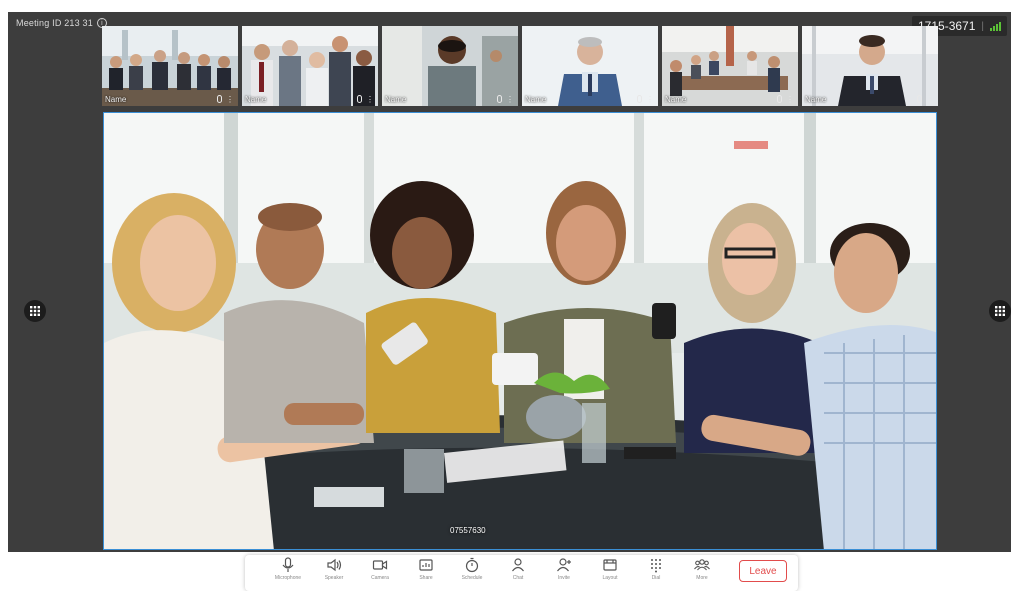 Image resolution: width=1019 pixels, height=591 pixels. Describe the element at coordinates (995, 26) in the screenshot. I see `signal-strength-icon` at that location.